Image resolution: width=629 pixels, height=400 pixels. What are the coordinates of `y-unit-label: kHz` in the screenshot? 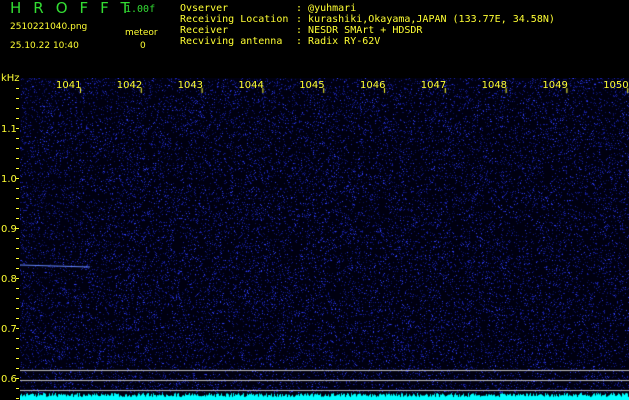 It's located at (10, 78).